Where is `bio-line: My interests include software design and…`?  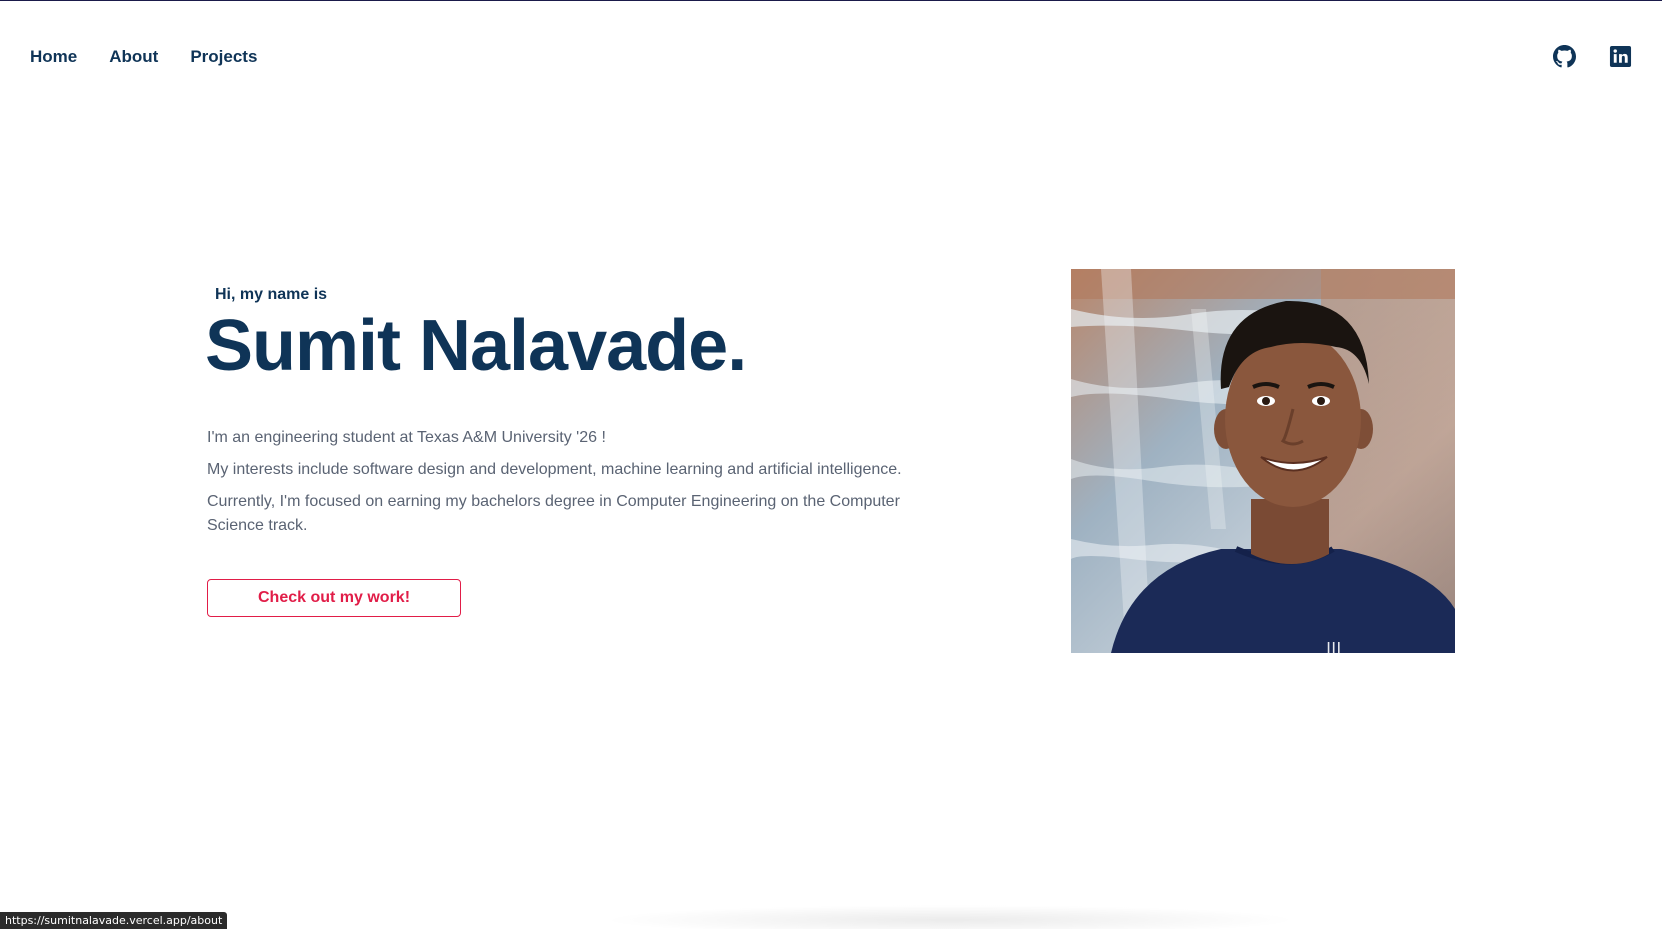 bio-line: My interests include software design and… is located at coordinates (554, 469).